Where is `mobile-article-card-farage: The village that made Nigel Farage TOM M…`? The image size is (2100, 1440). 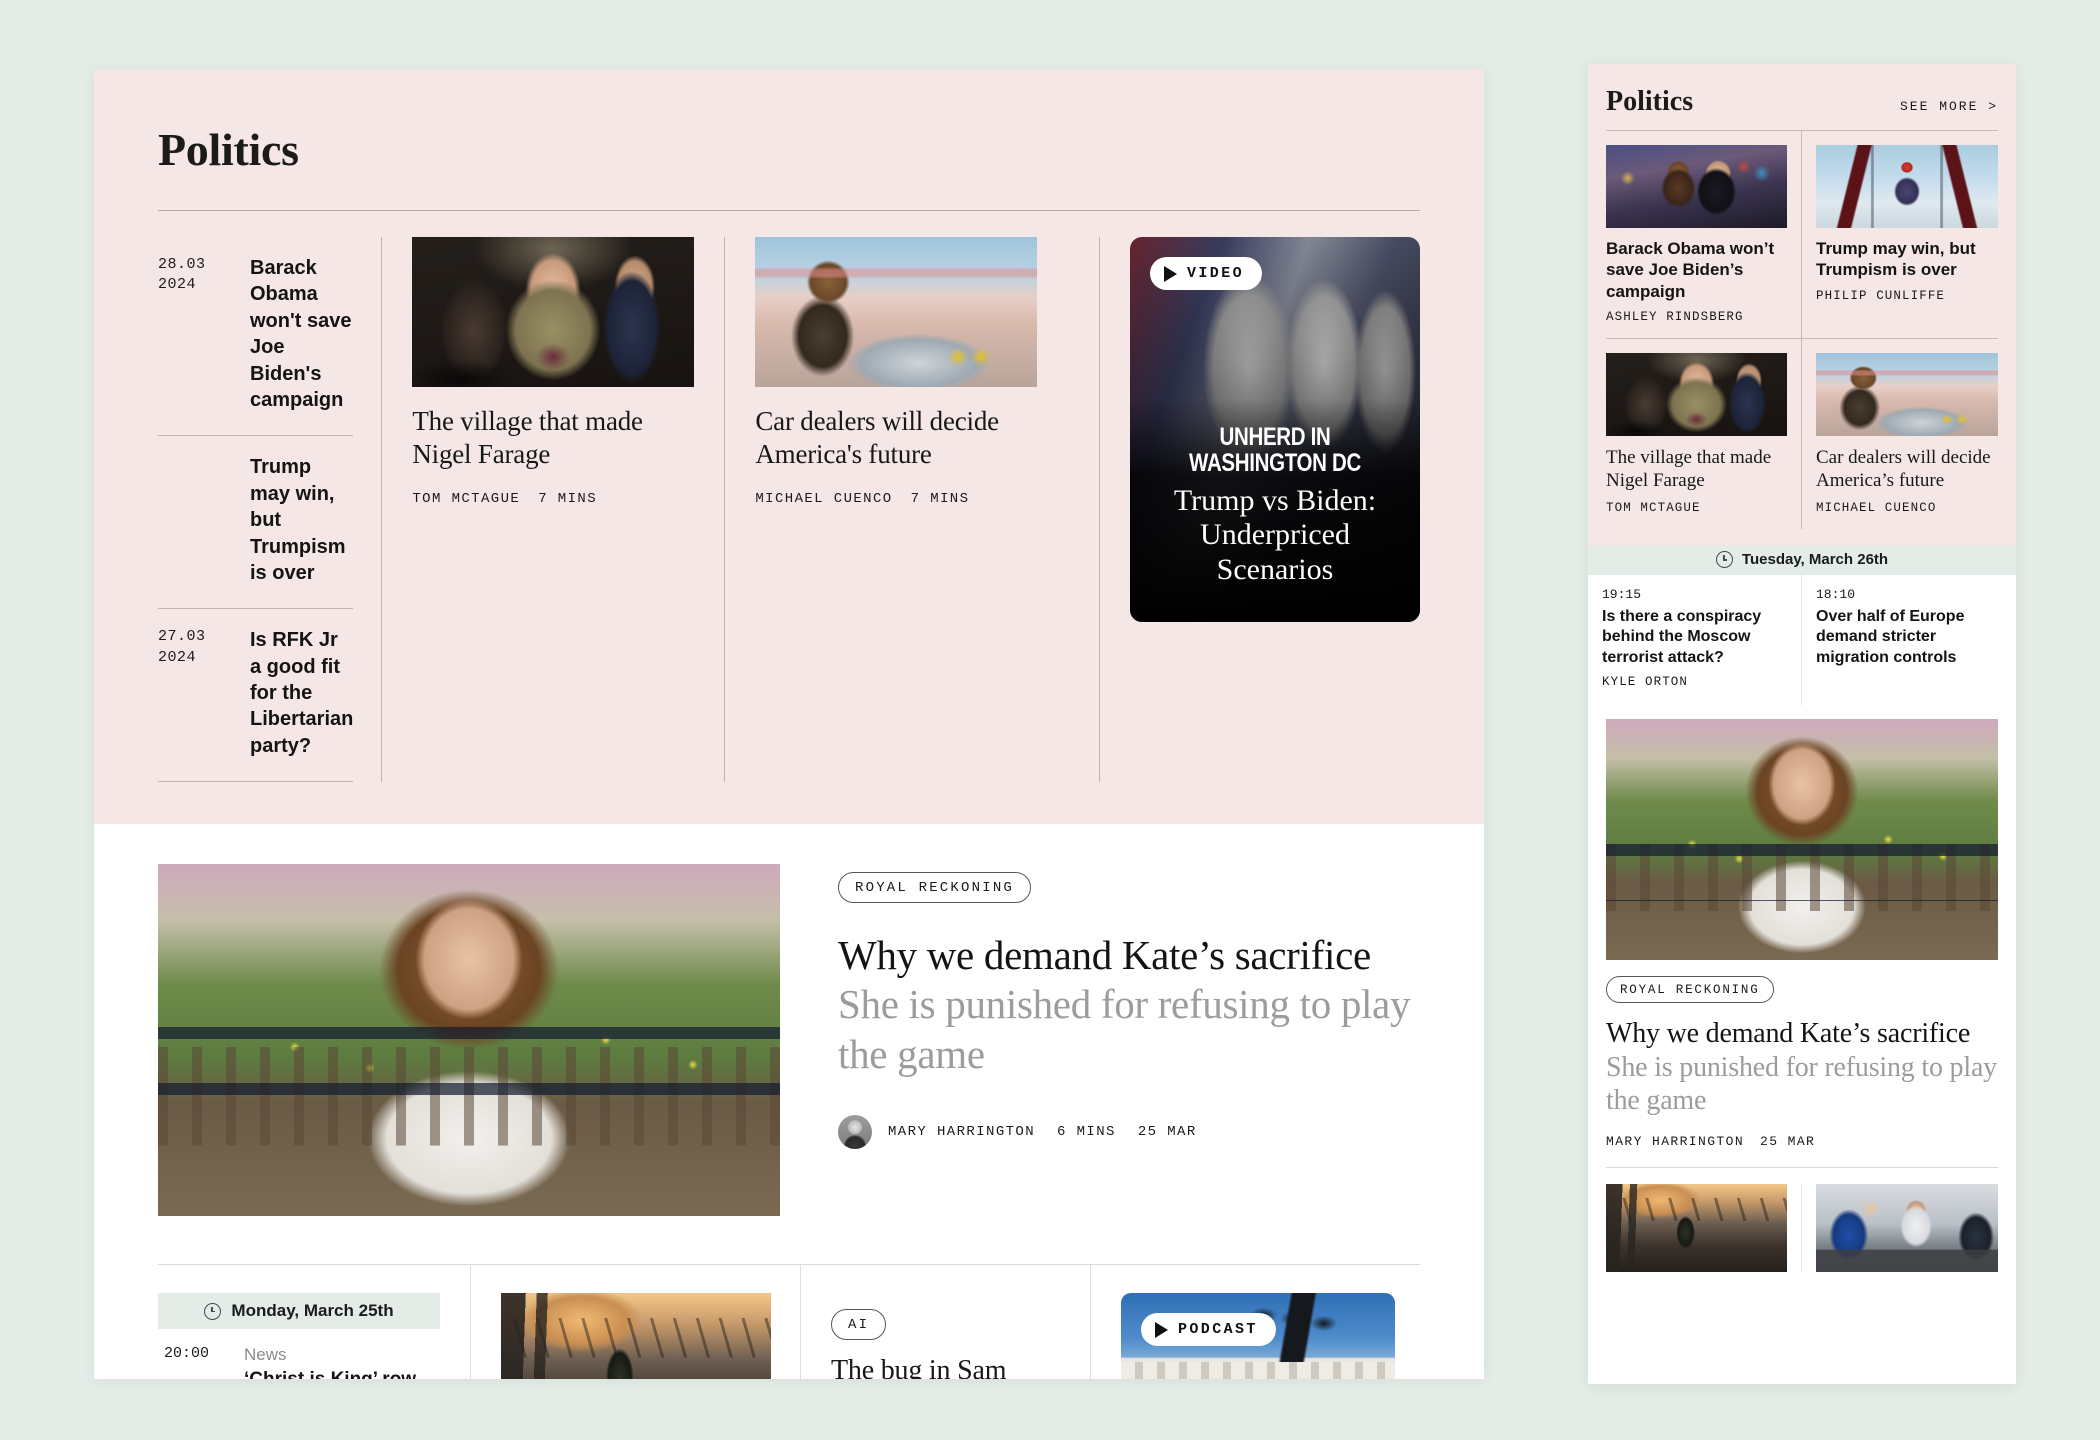 mobile-article-card-farage: The village that made Nigel Farage TOM M… is located at coordinates (1704, 433).